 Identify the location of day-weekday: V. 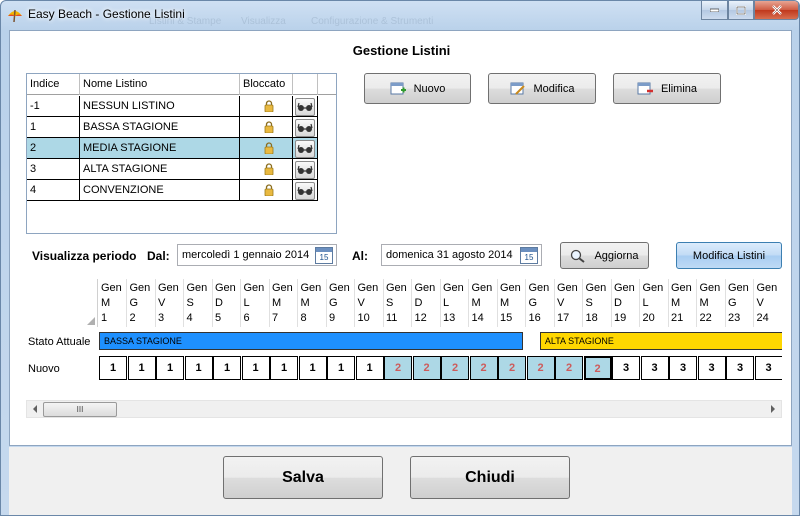
(162, 303).